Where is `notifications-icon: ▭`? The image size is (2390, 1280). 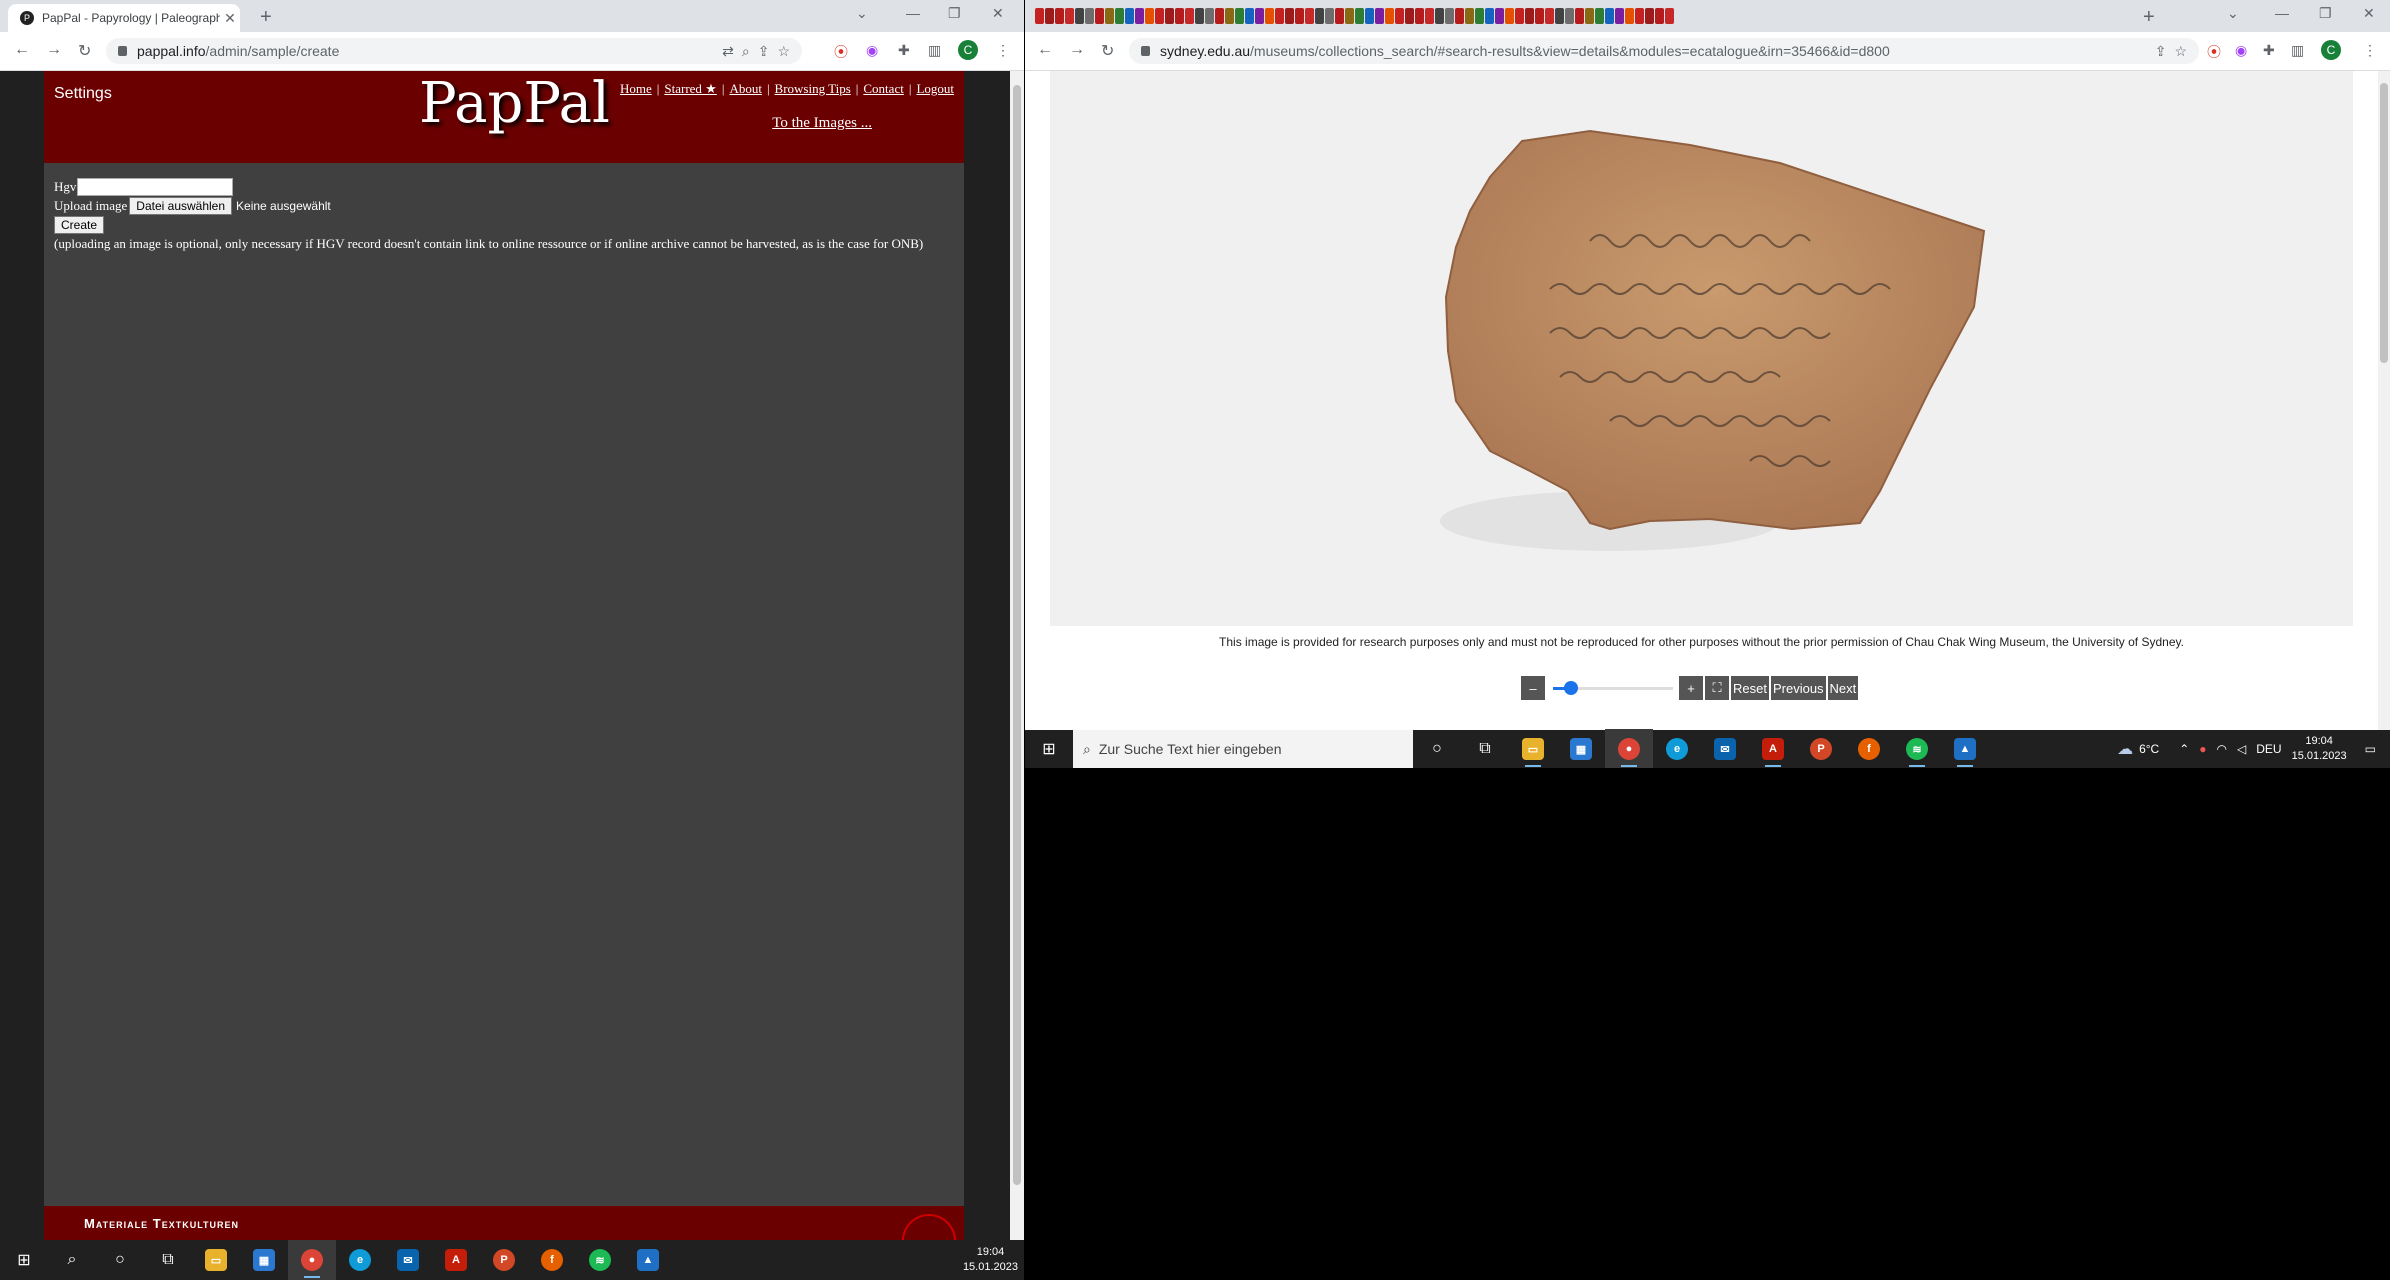 notifications-icon: ▭ is located at coordinates (2370, 749).